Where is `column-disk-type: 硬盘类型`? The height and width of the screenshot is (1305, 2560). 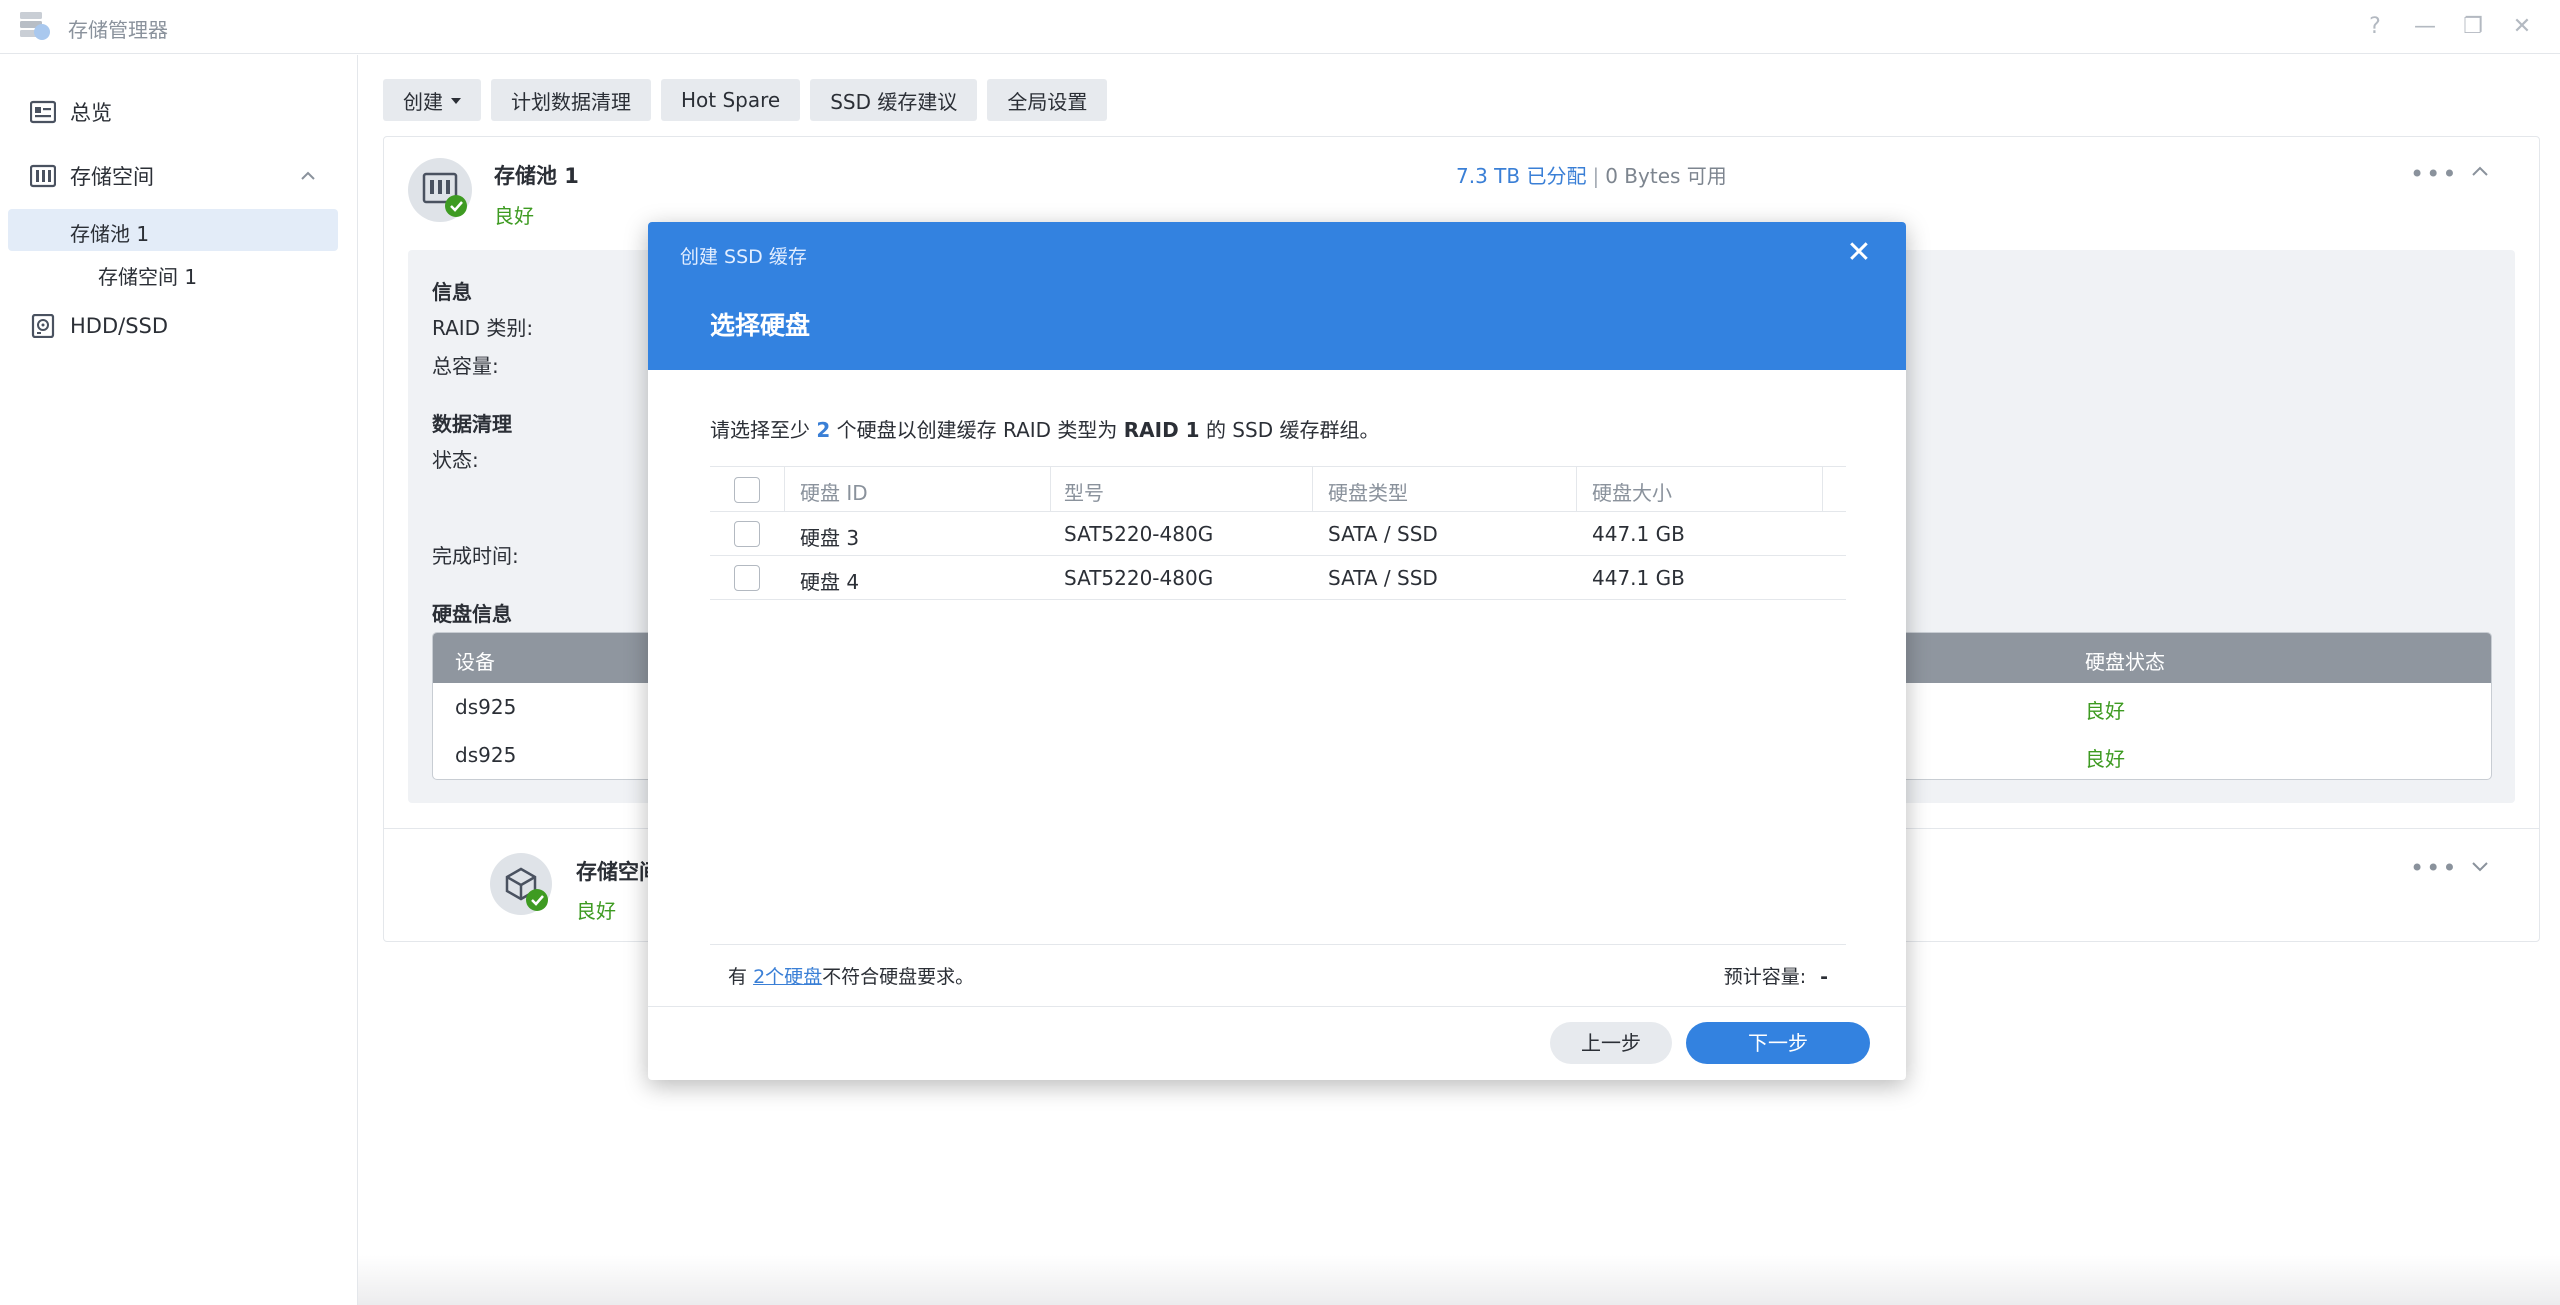 column-disk-type: 硬盘类型 is located at coordinates (1368, 491).